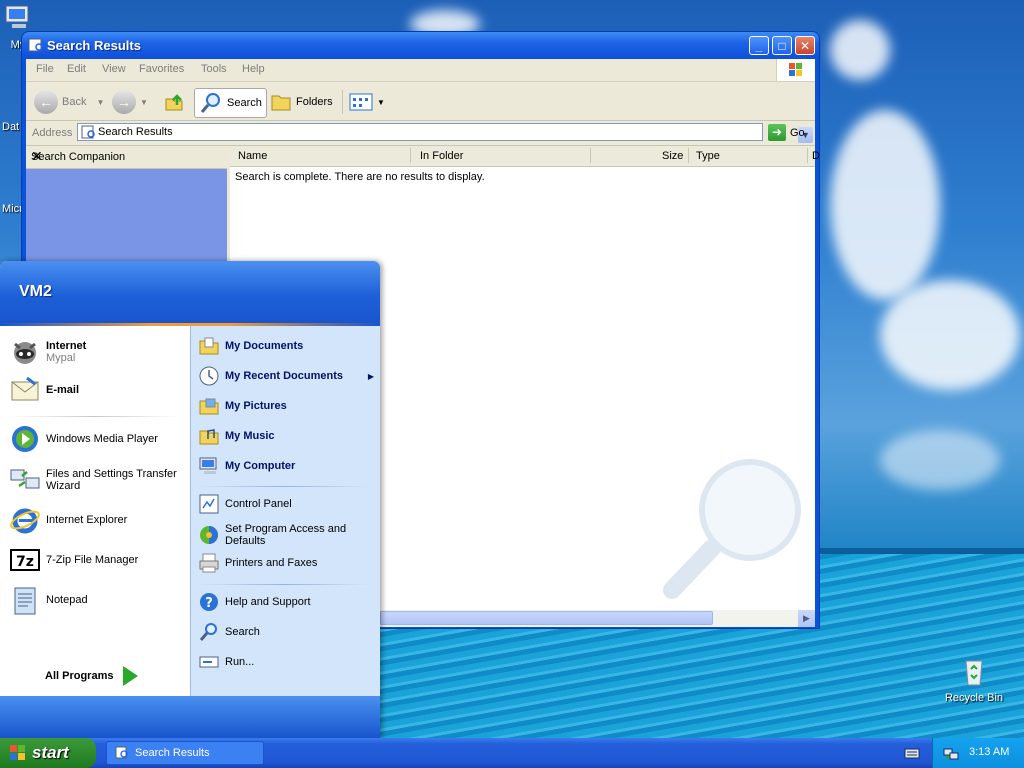 Image resolution: width=1024 pixels, height=768 pixels. What do you see at coordinates (35, 291) in the screenshot?
I see `user-name: VM2` at bounding box center [35, 291].